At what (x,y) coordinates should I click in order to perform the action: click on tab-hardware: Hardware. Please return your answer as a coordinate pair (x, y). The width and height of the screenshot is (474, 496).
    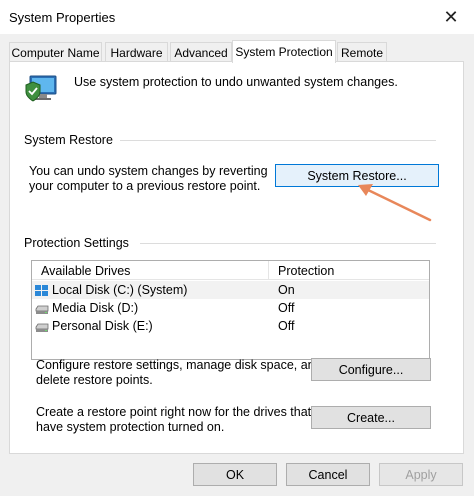
    Looking at the image, I should click on (136, 52).